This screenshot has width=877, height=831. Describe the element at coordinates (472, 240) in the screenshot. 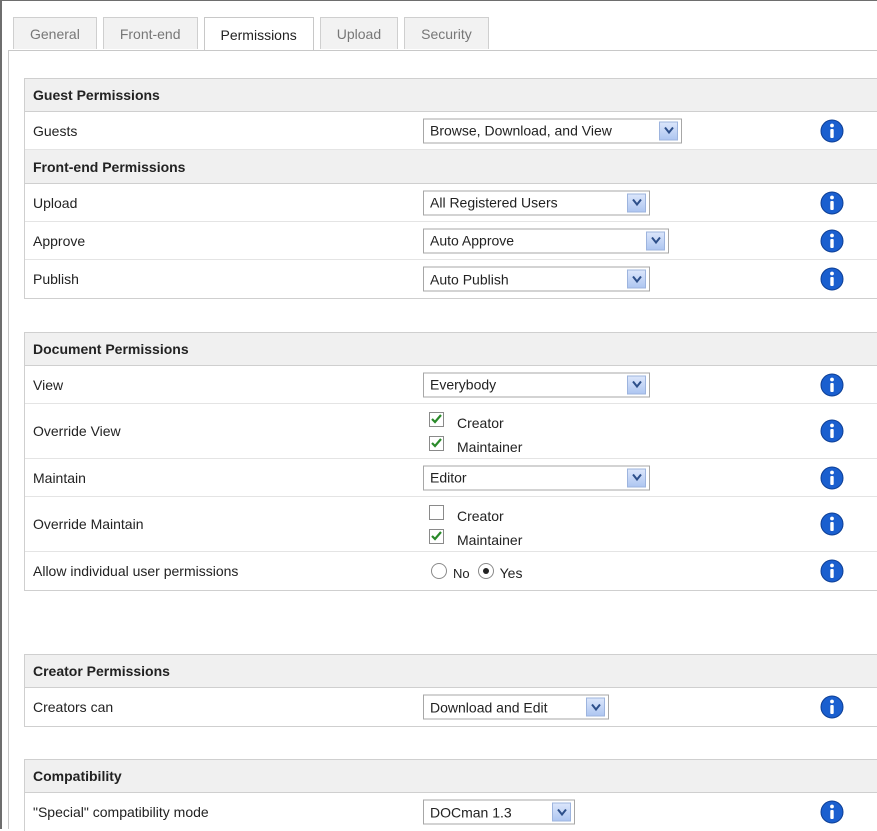

I see `approve-select-value: Auto Approve` at that location.